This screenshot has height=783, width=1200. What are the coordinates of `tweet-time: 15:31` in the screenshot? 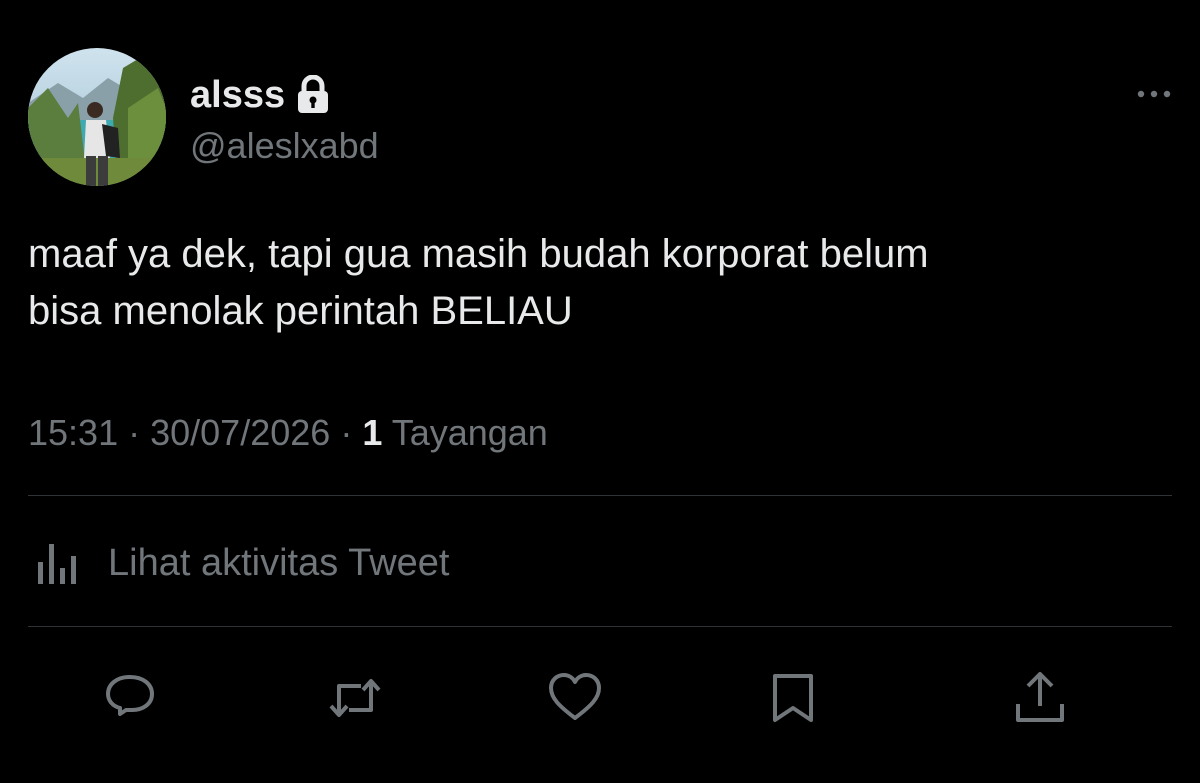 It's located at (73, 432).